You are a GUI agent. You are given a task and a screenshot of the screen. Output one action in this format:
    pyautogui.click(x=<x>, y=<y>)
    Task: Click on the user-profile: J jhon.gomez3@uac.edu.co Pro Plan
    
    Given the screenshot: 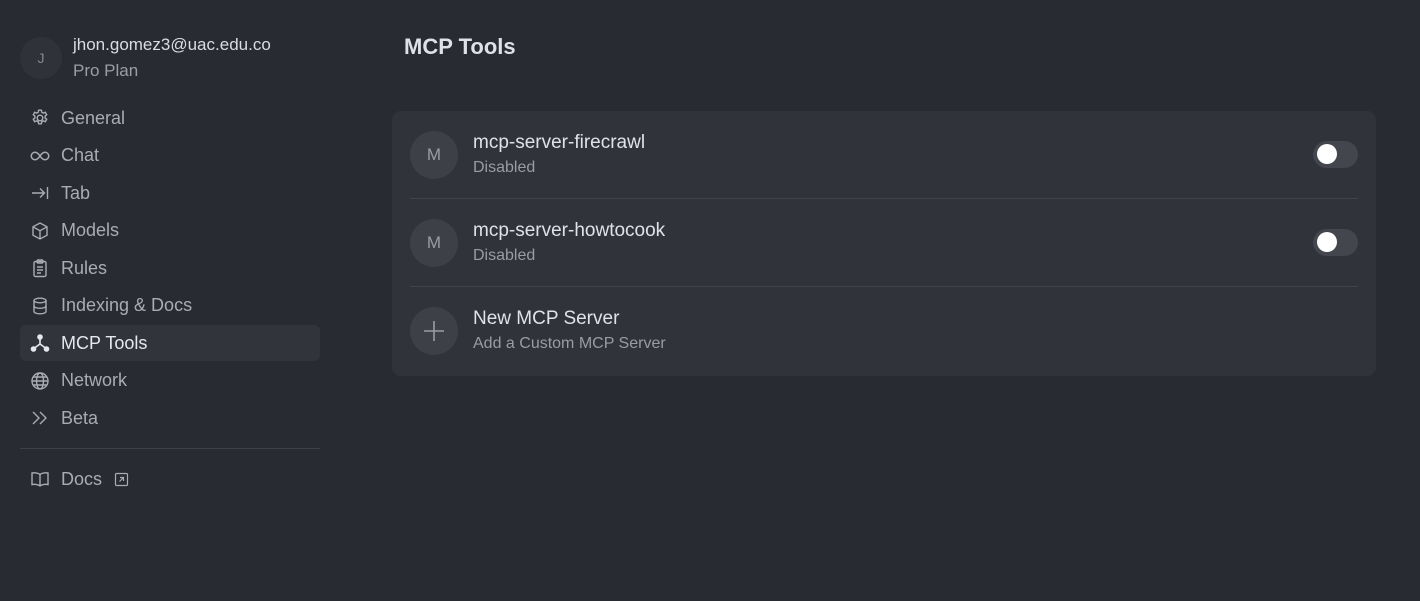 What is the action you would take?
    pyautogui.click(x=170, y=58)
    